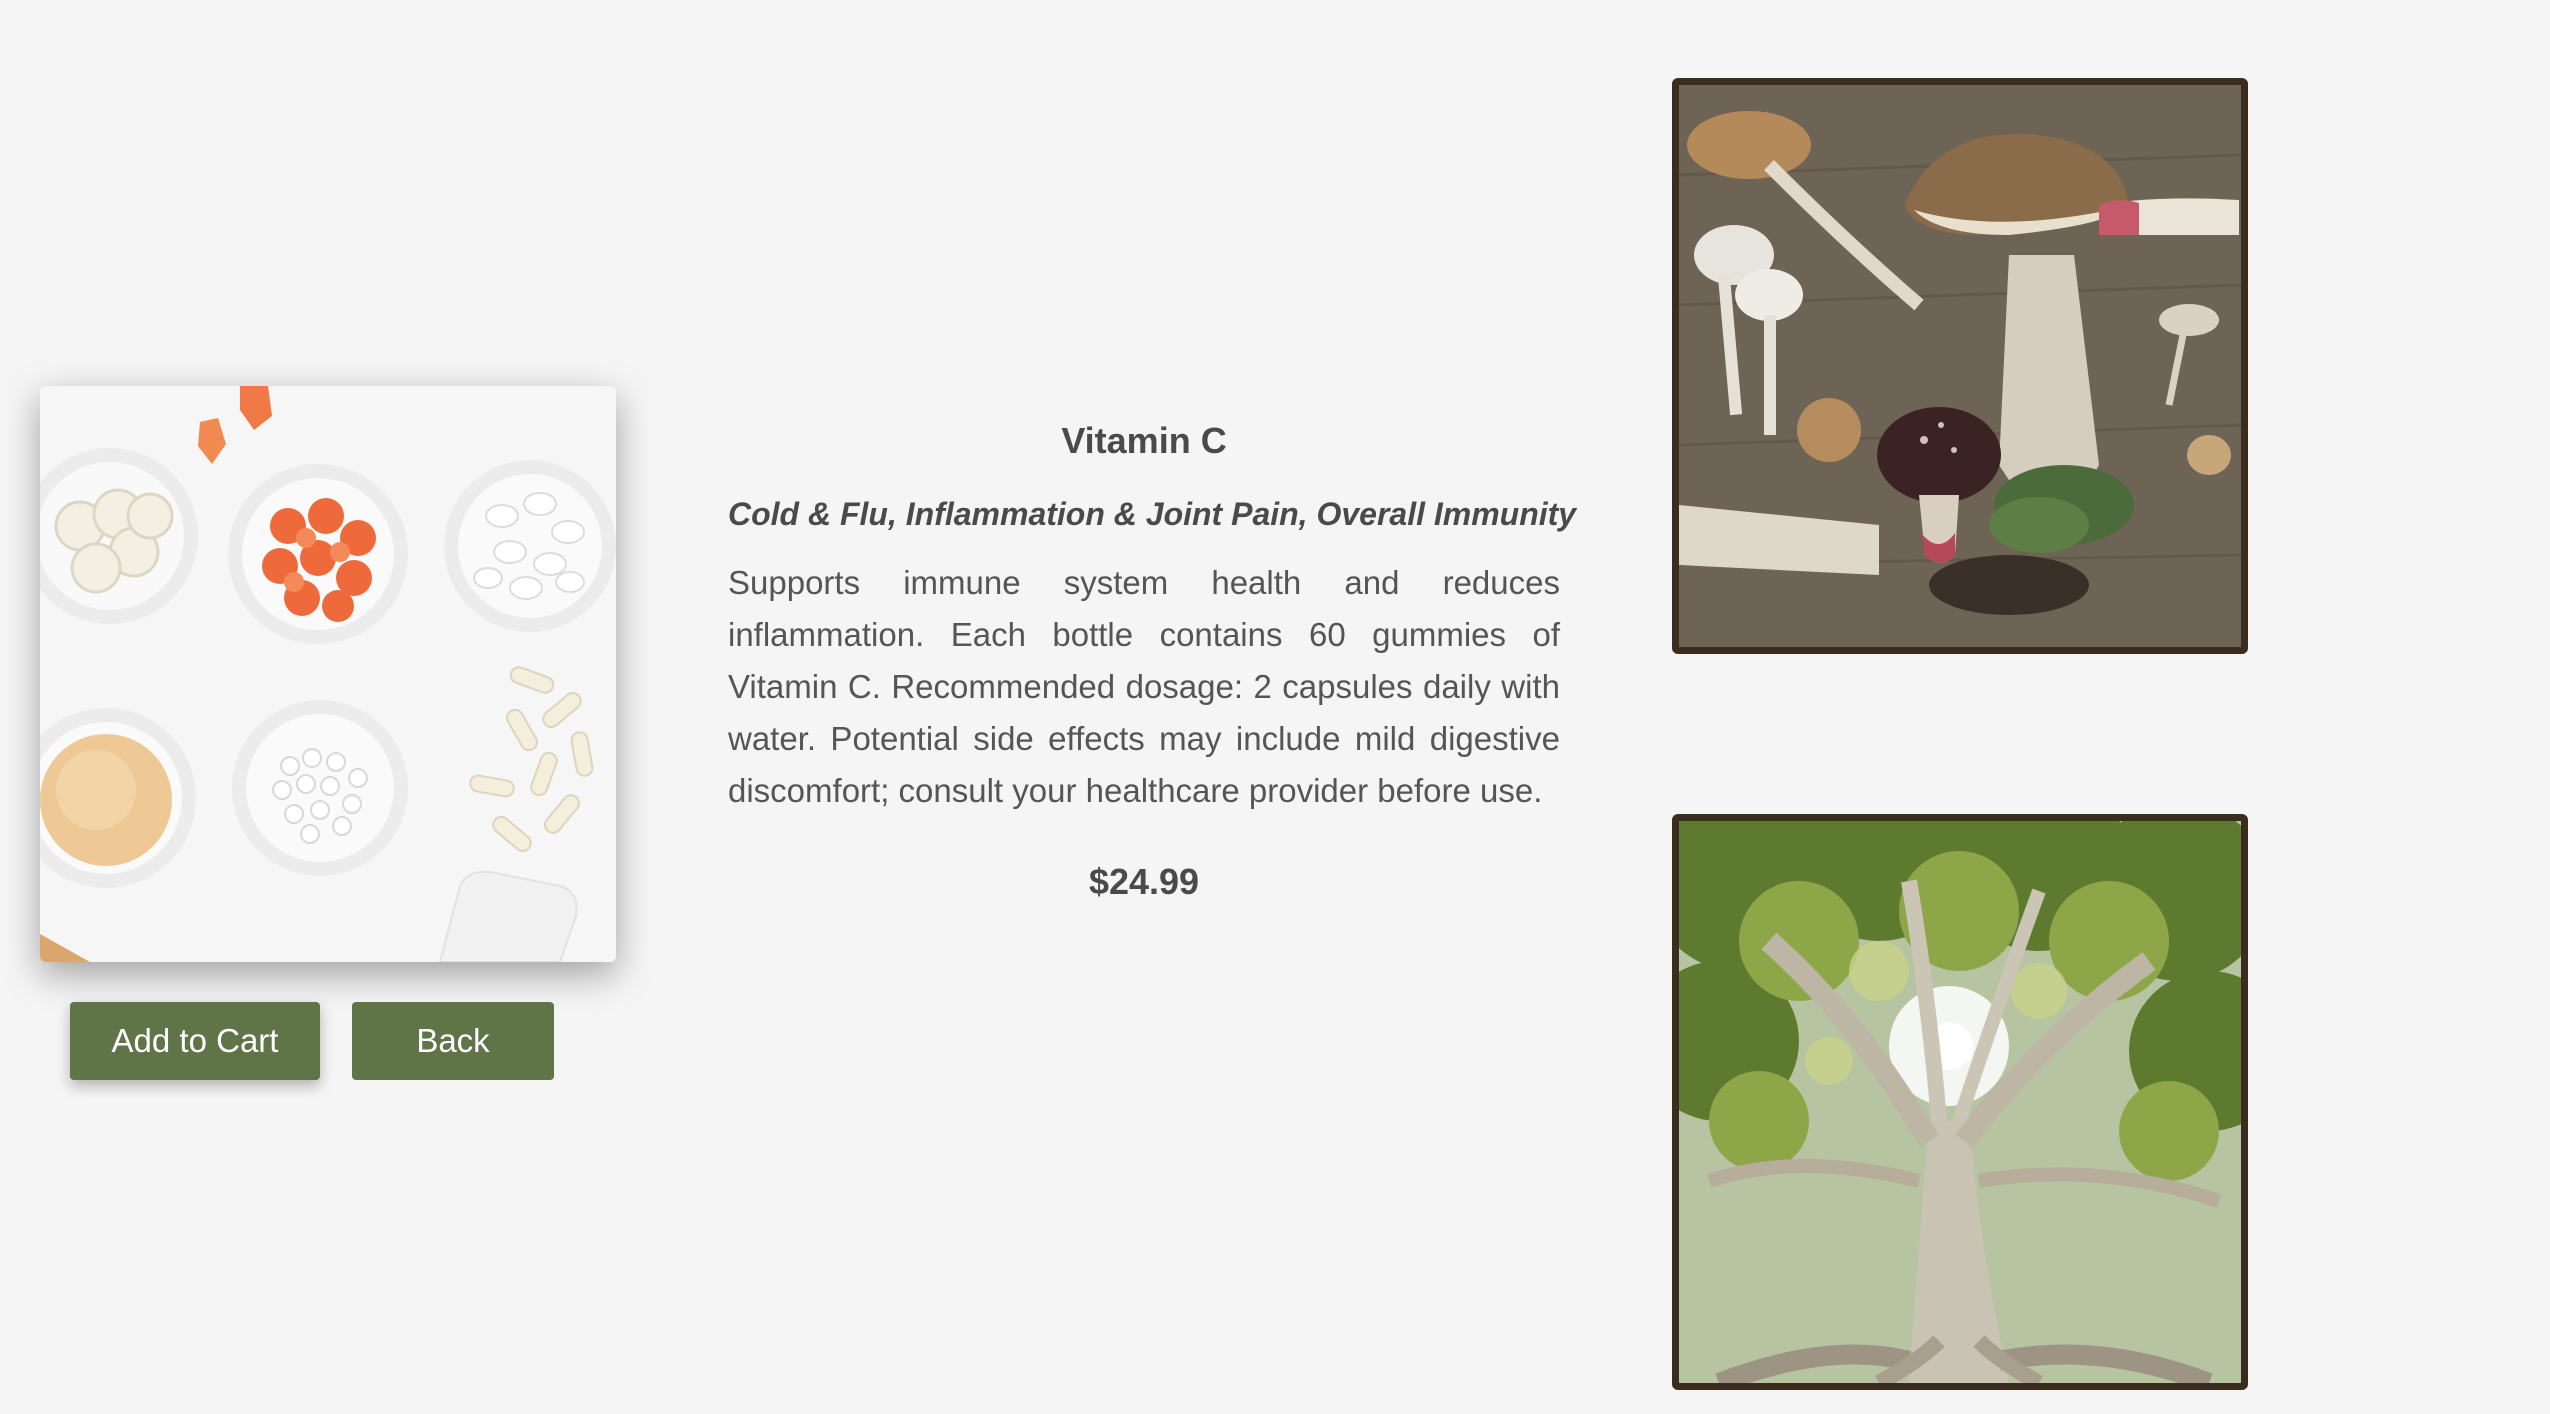 This screenshot has width=2550, height=1414. I want to click on back-button: Back, so click(453, 1041).